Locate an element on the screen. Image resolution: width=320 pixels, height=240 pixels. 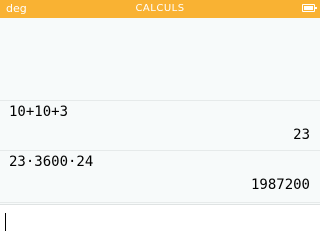
text-cursor is located at coordinates (5, 222).